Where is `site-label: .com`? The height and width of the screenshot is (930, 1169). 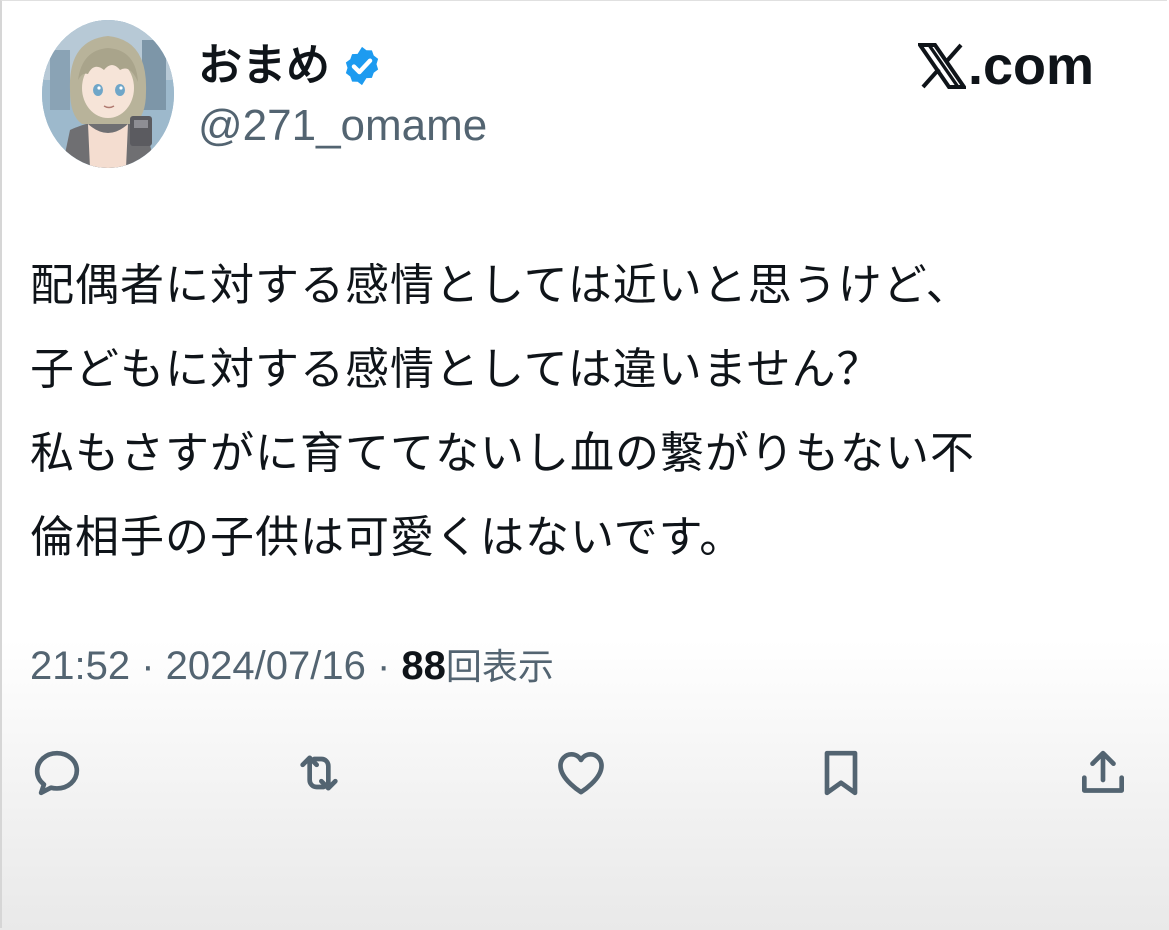
site-label: .com is located at coordinates (1031, 66).